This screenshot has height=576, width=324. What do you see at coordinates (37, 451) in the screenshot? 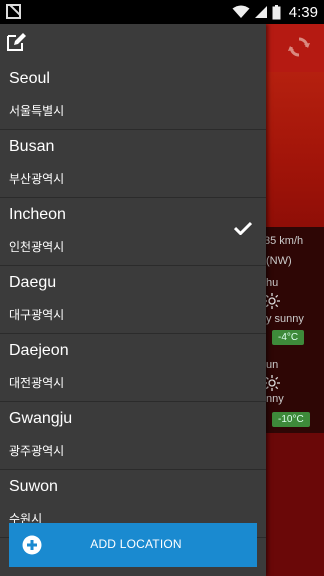
I see `location-korean-name: 광주광역시` at bounding box center [37, 451].